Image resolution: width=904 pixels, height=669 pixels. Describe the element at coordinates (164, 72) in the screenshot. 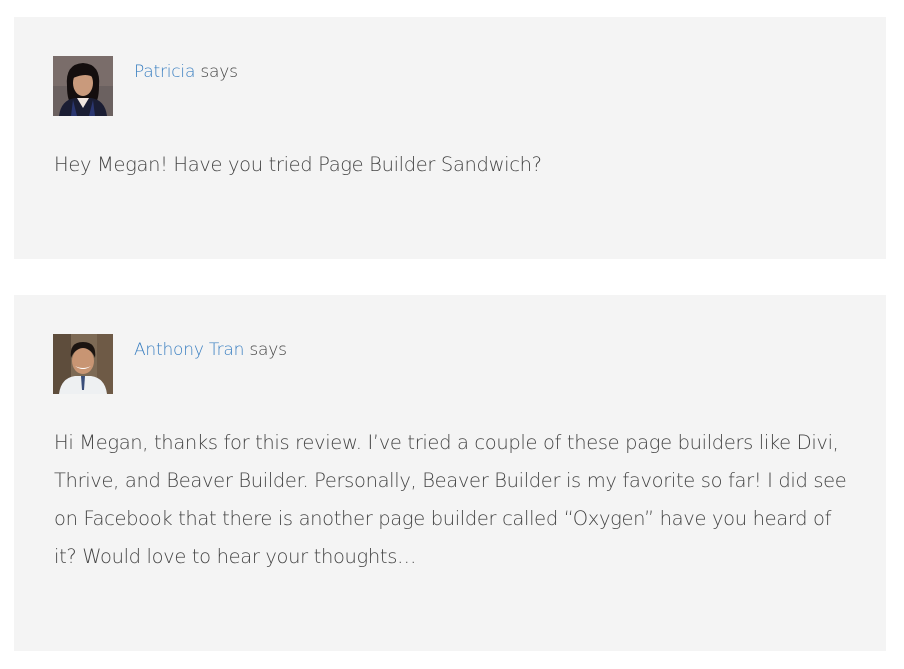

I see `comment-author-link: Patricia` at that location.